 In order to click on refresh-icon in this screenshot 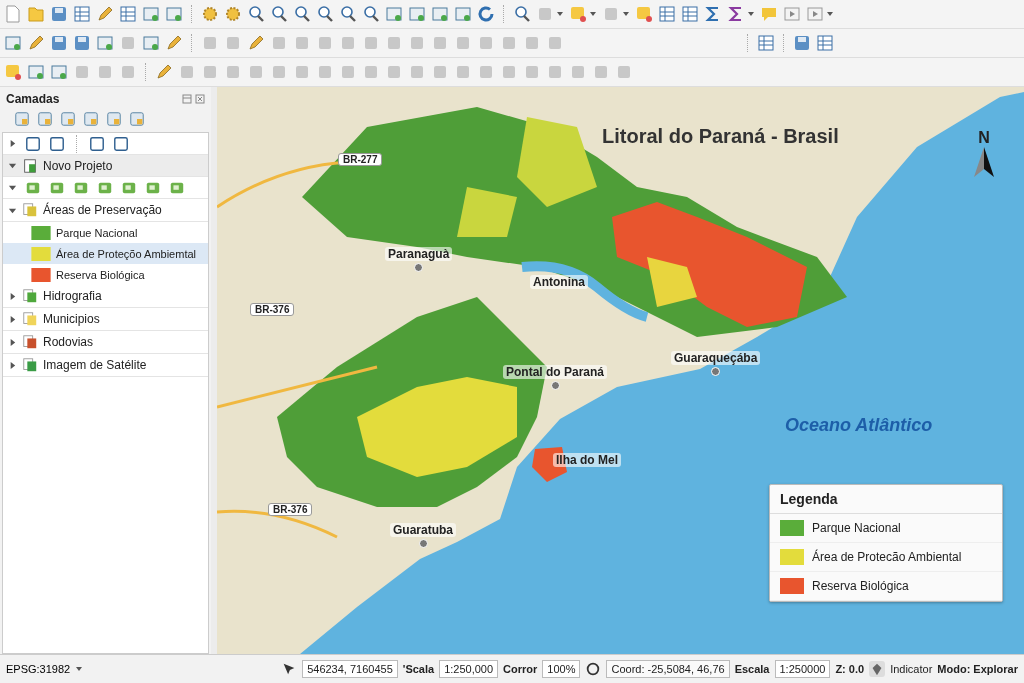, I will do `click(486, 14)`.